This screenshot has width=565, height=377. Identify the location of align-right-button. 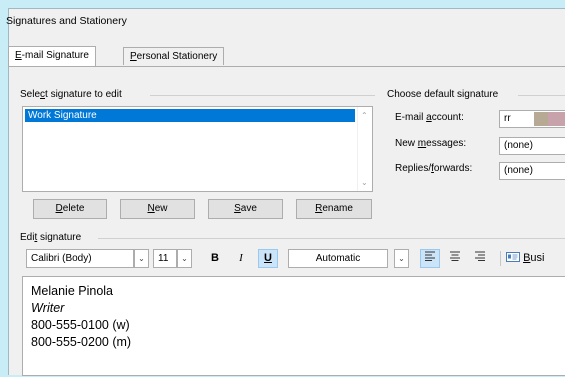
(480, 258).